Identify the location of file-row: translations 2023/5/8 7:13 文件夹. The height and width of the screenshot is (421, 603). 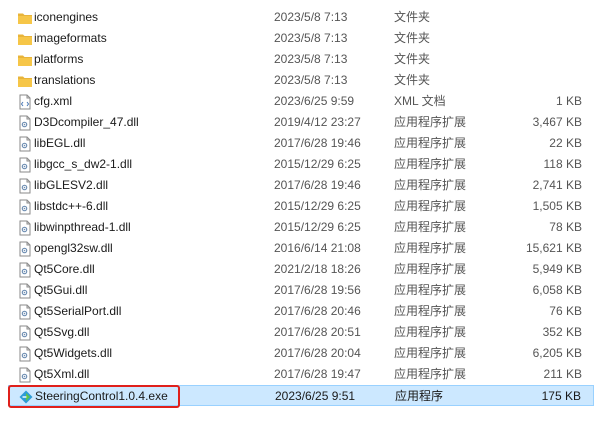
(301, 80).